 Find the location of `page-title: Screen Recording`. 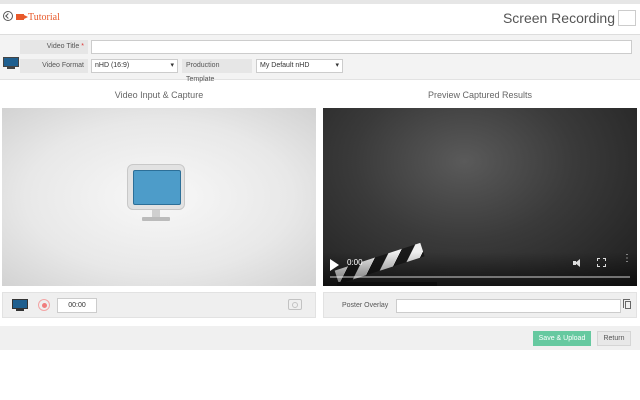

page-title: Screen Recording is located at coordinates (558, 18).